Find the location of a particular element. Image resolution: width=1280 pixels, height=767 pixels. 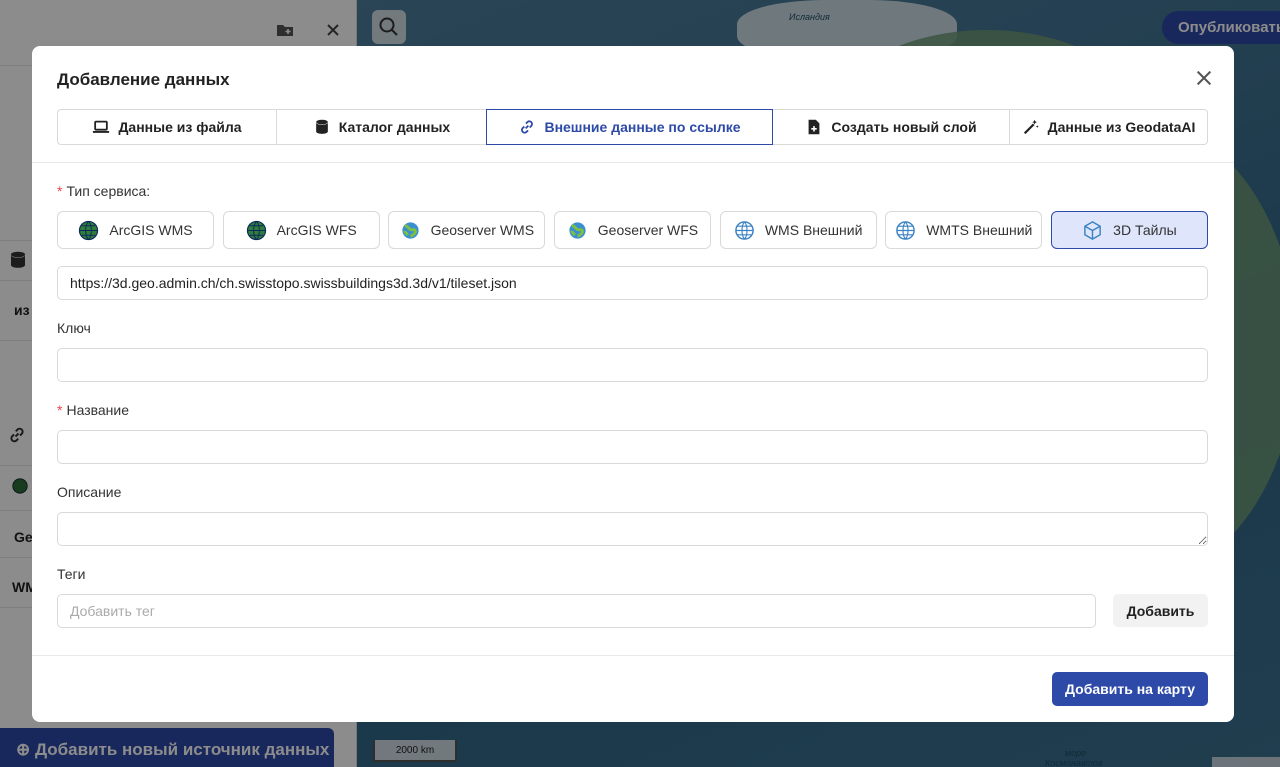

tag-input is located at coordinates (576, 611).